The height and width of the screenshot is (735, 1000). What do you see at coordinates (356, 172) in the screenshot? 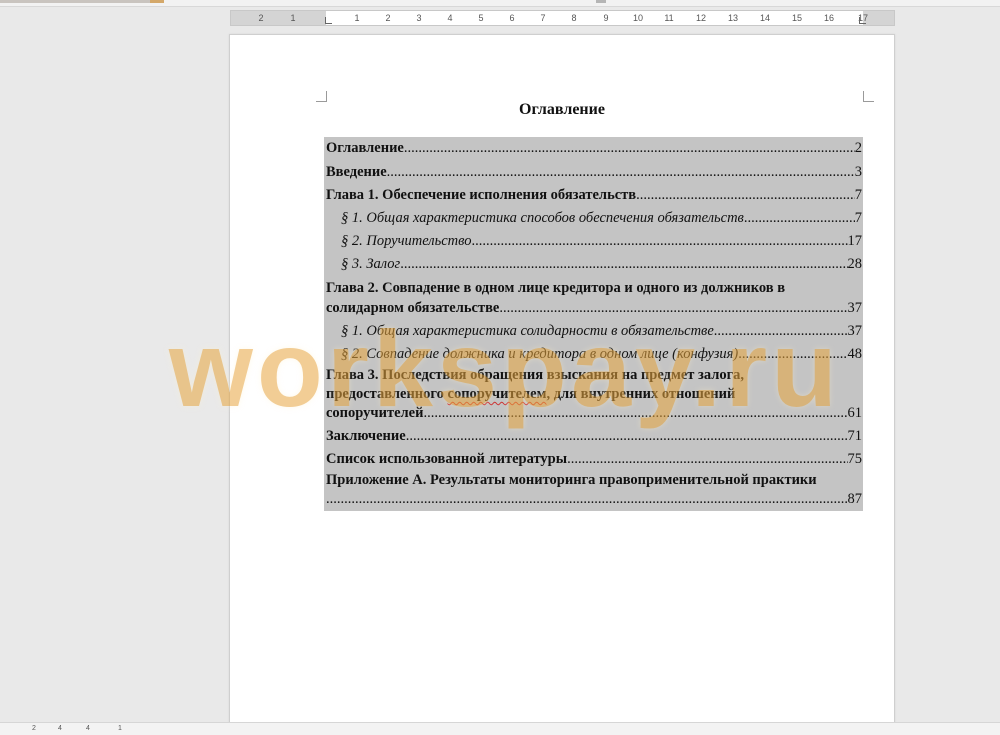
I see `toc-entry-text: Введение` at bounding box center [356, 172].